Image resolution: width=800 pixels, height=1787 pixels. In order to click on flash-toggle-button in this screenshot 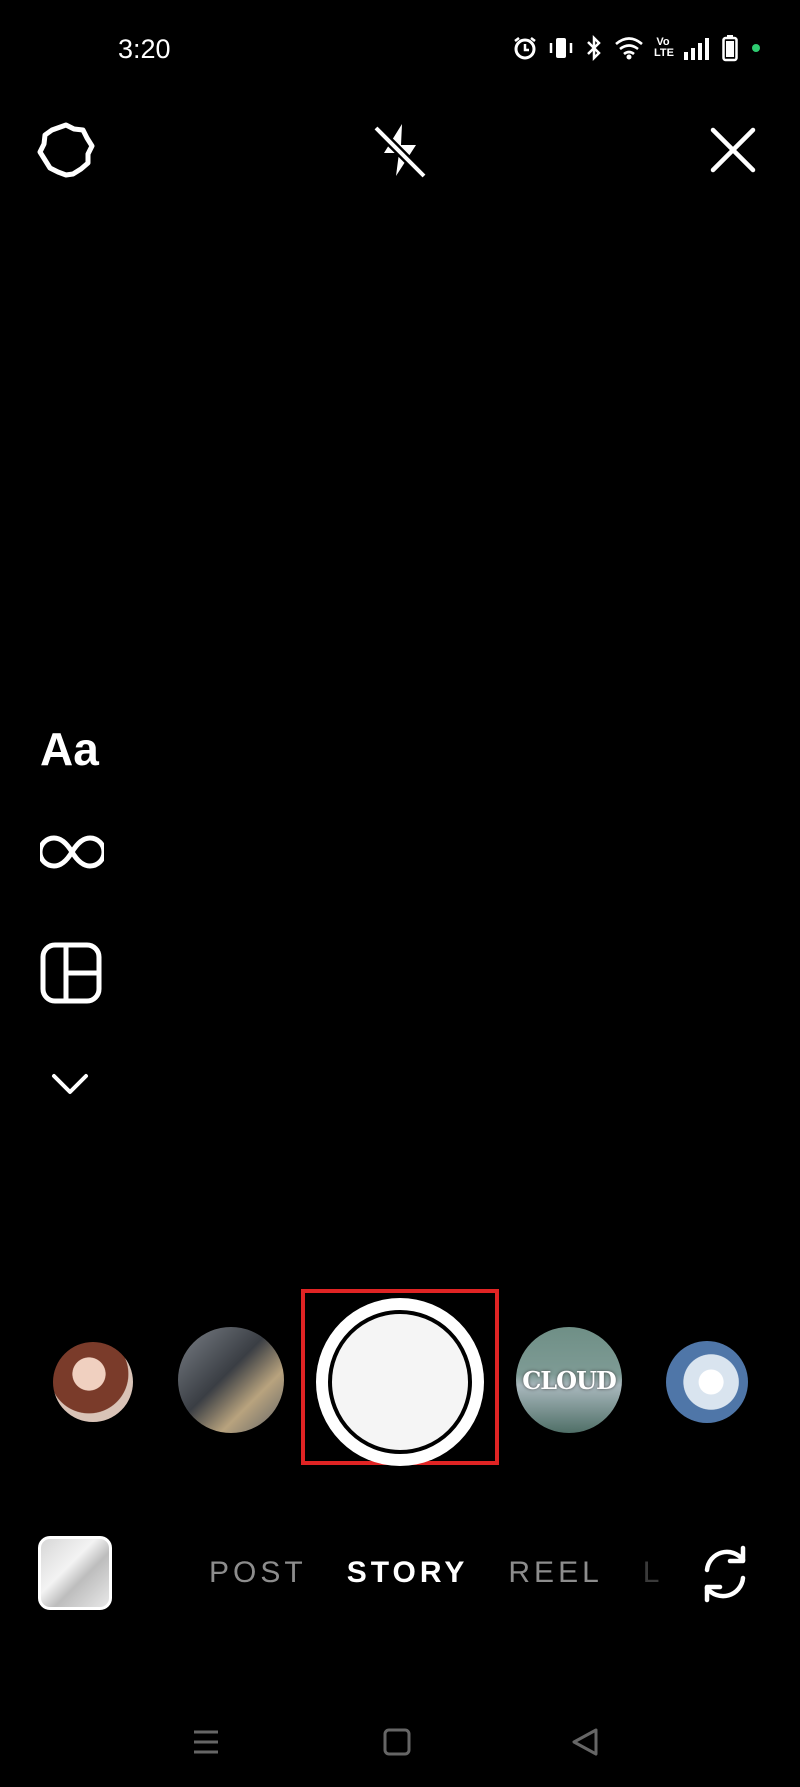, I will do `click(400, 150)`.